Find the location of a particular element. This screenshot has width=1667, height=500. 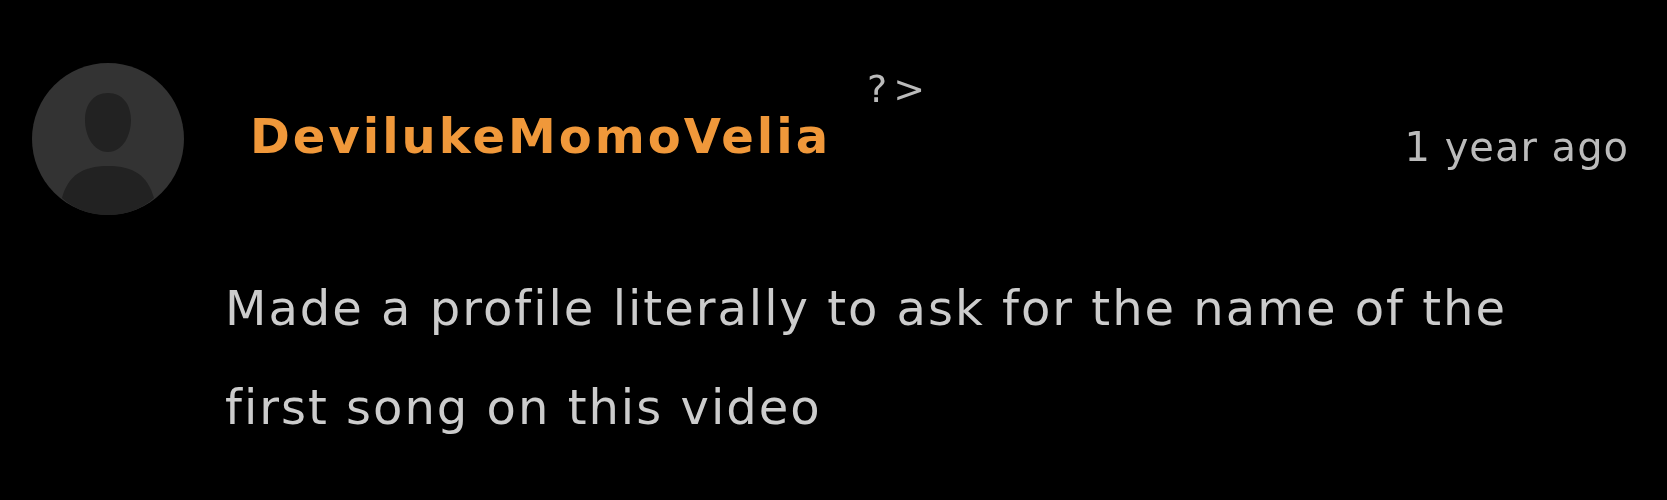

stray-text: ?> is located at coordinates (899, 89).